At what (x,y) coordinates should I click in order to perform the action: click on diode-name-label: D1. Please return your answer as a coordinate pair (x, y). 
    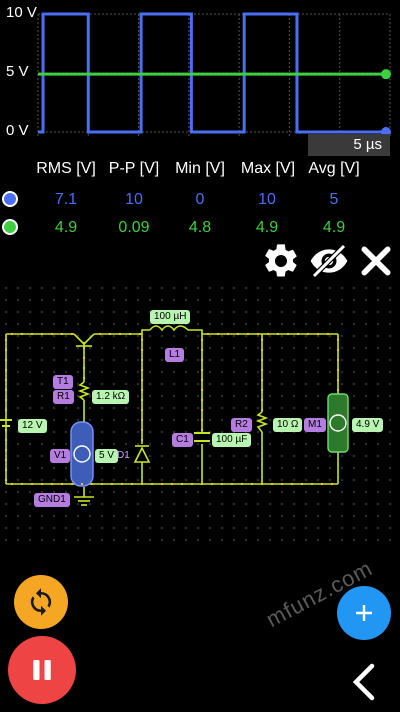
    Looking at the image, I should click on (123, 456).